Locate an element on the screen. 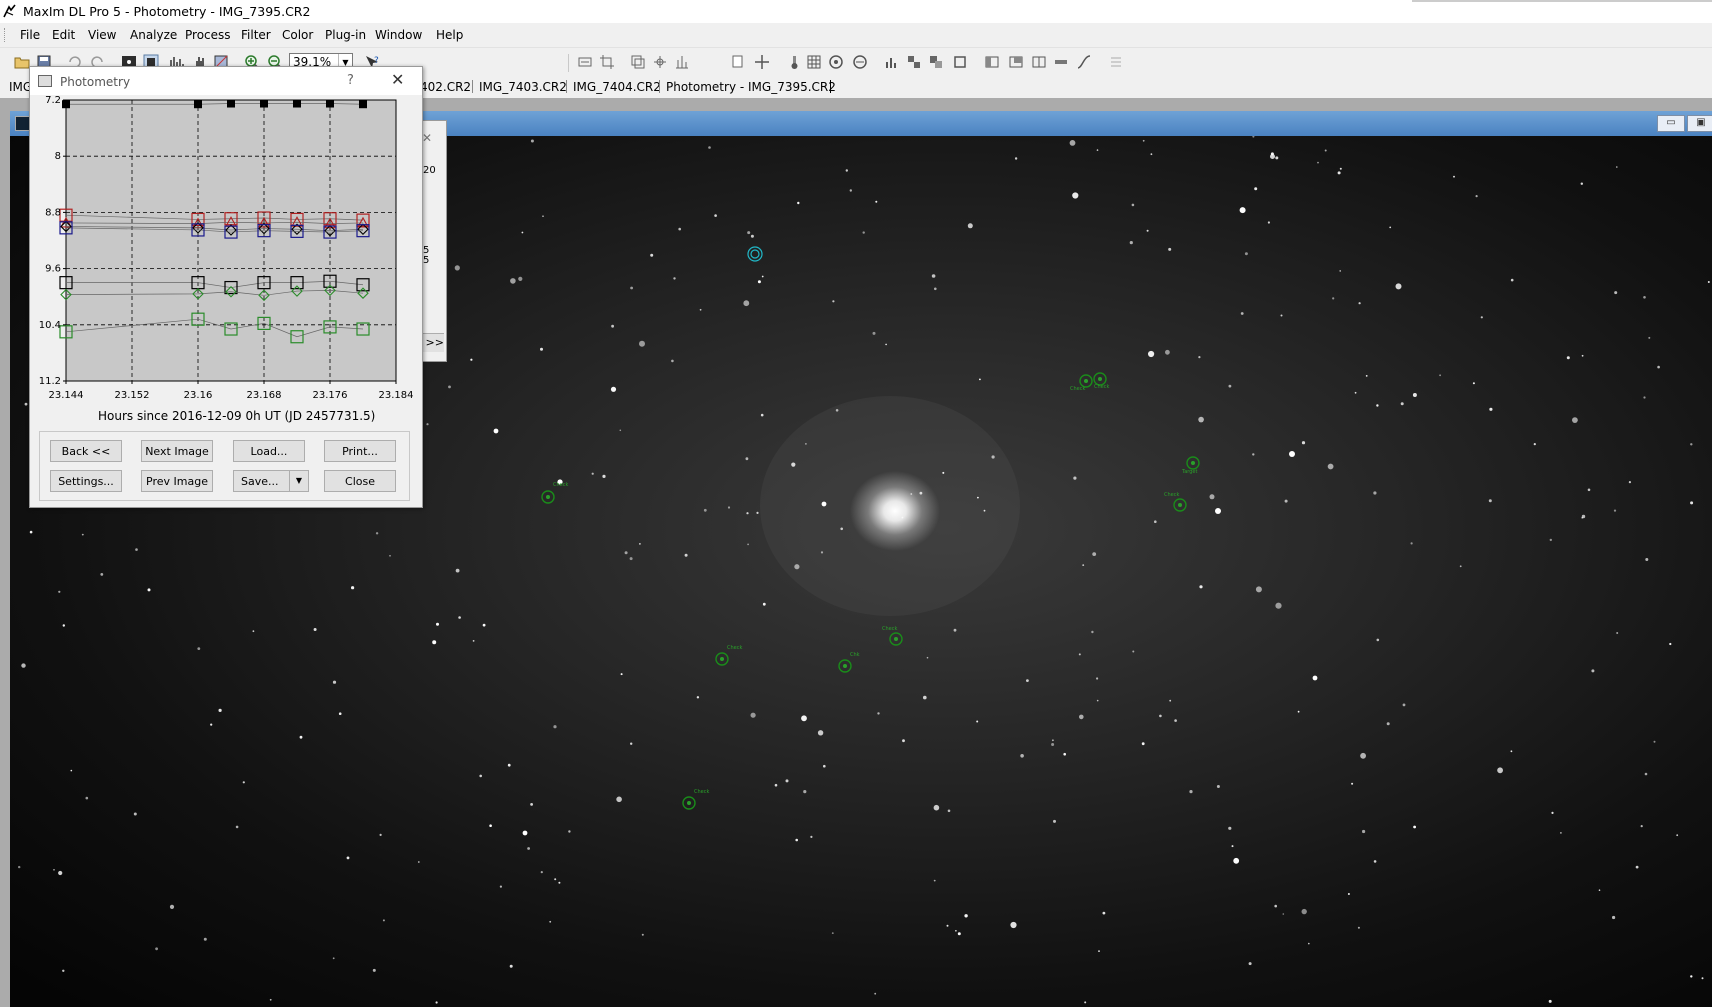 The image size is (1712, 1007). minimize-button: ▭ is located at coordinates (1671, 123).